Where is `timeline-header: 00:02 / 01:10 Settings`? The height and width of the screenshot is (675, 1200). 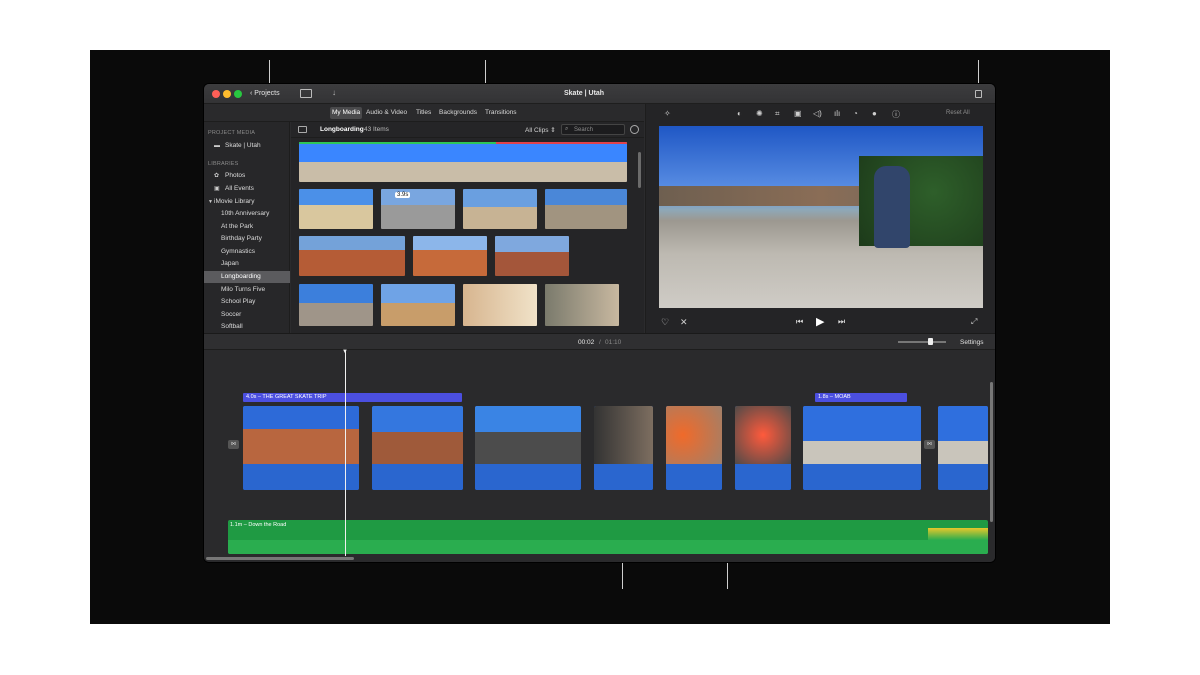
timeline-header: 00:02 / 01:10 Settings is located at coordinates (599, 342).